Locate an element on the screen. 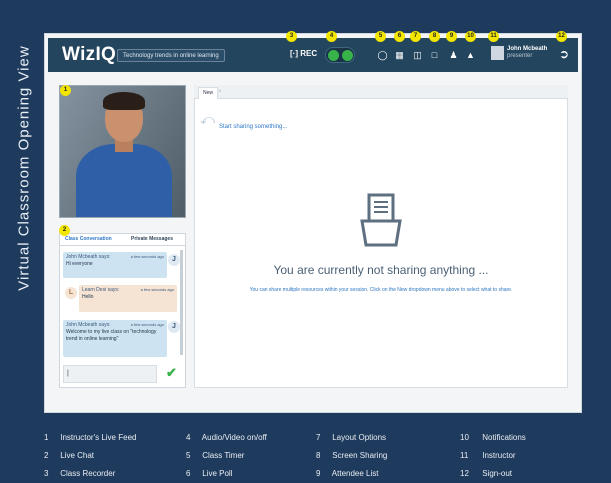  callout-badge: 5 is located at coordinates (380, 36).